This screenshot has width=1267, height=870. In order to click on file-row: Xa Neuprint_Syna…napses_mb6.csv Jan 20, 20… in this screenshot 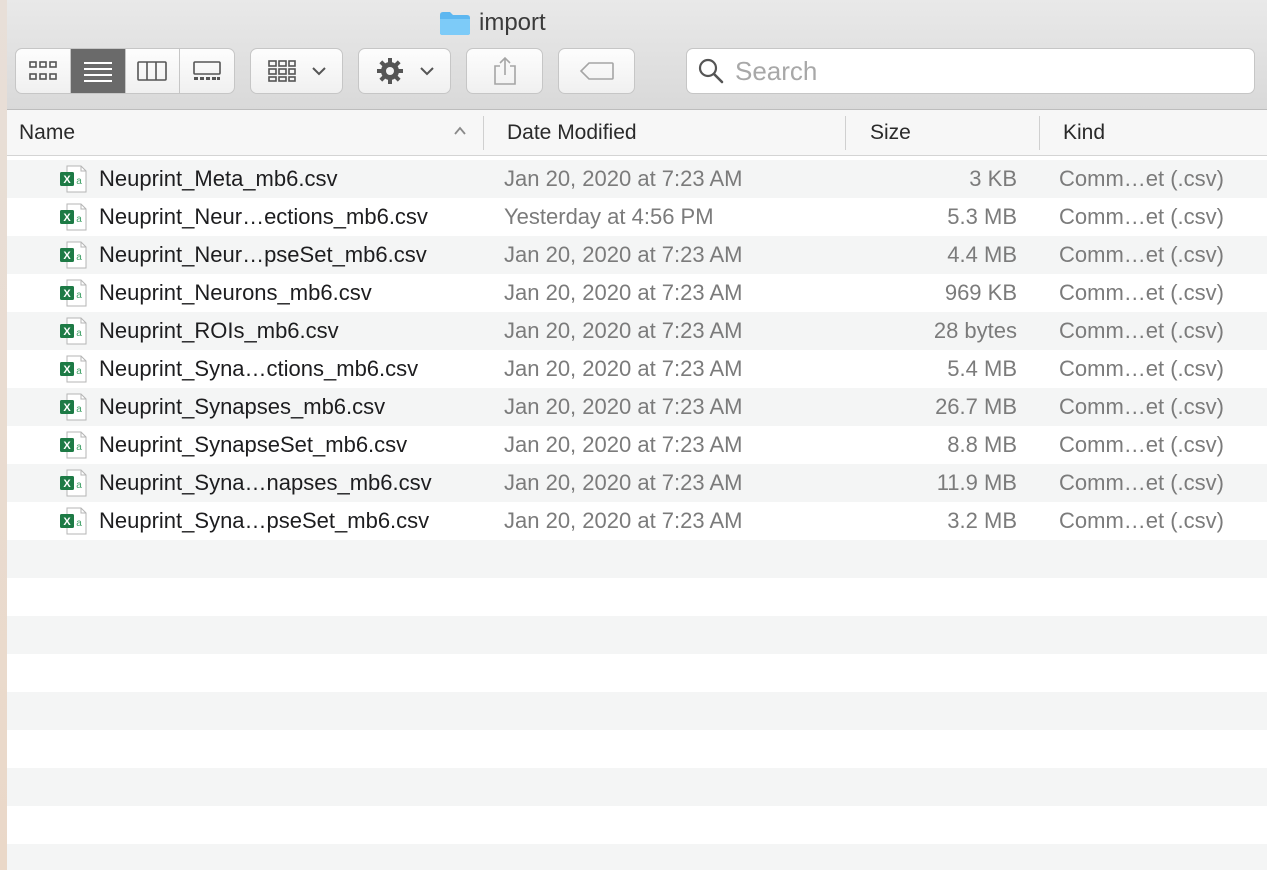, I will do `click(637, 483)`.